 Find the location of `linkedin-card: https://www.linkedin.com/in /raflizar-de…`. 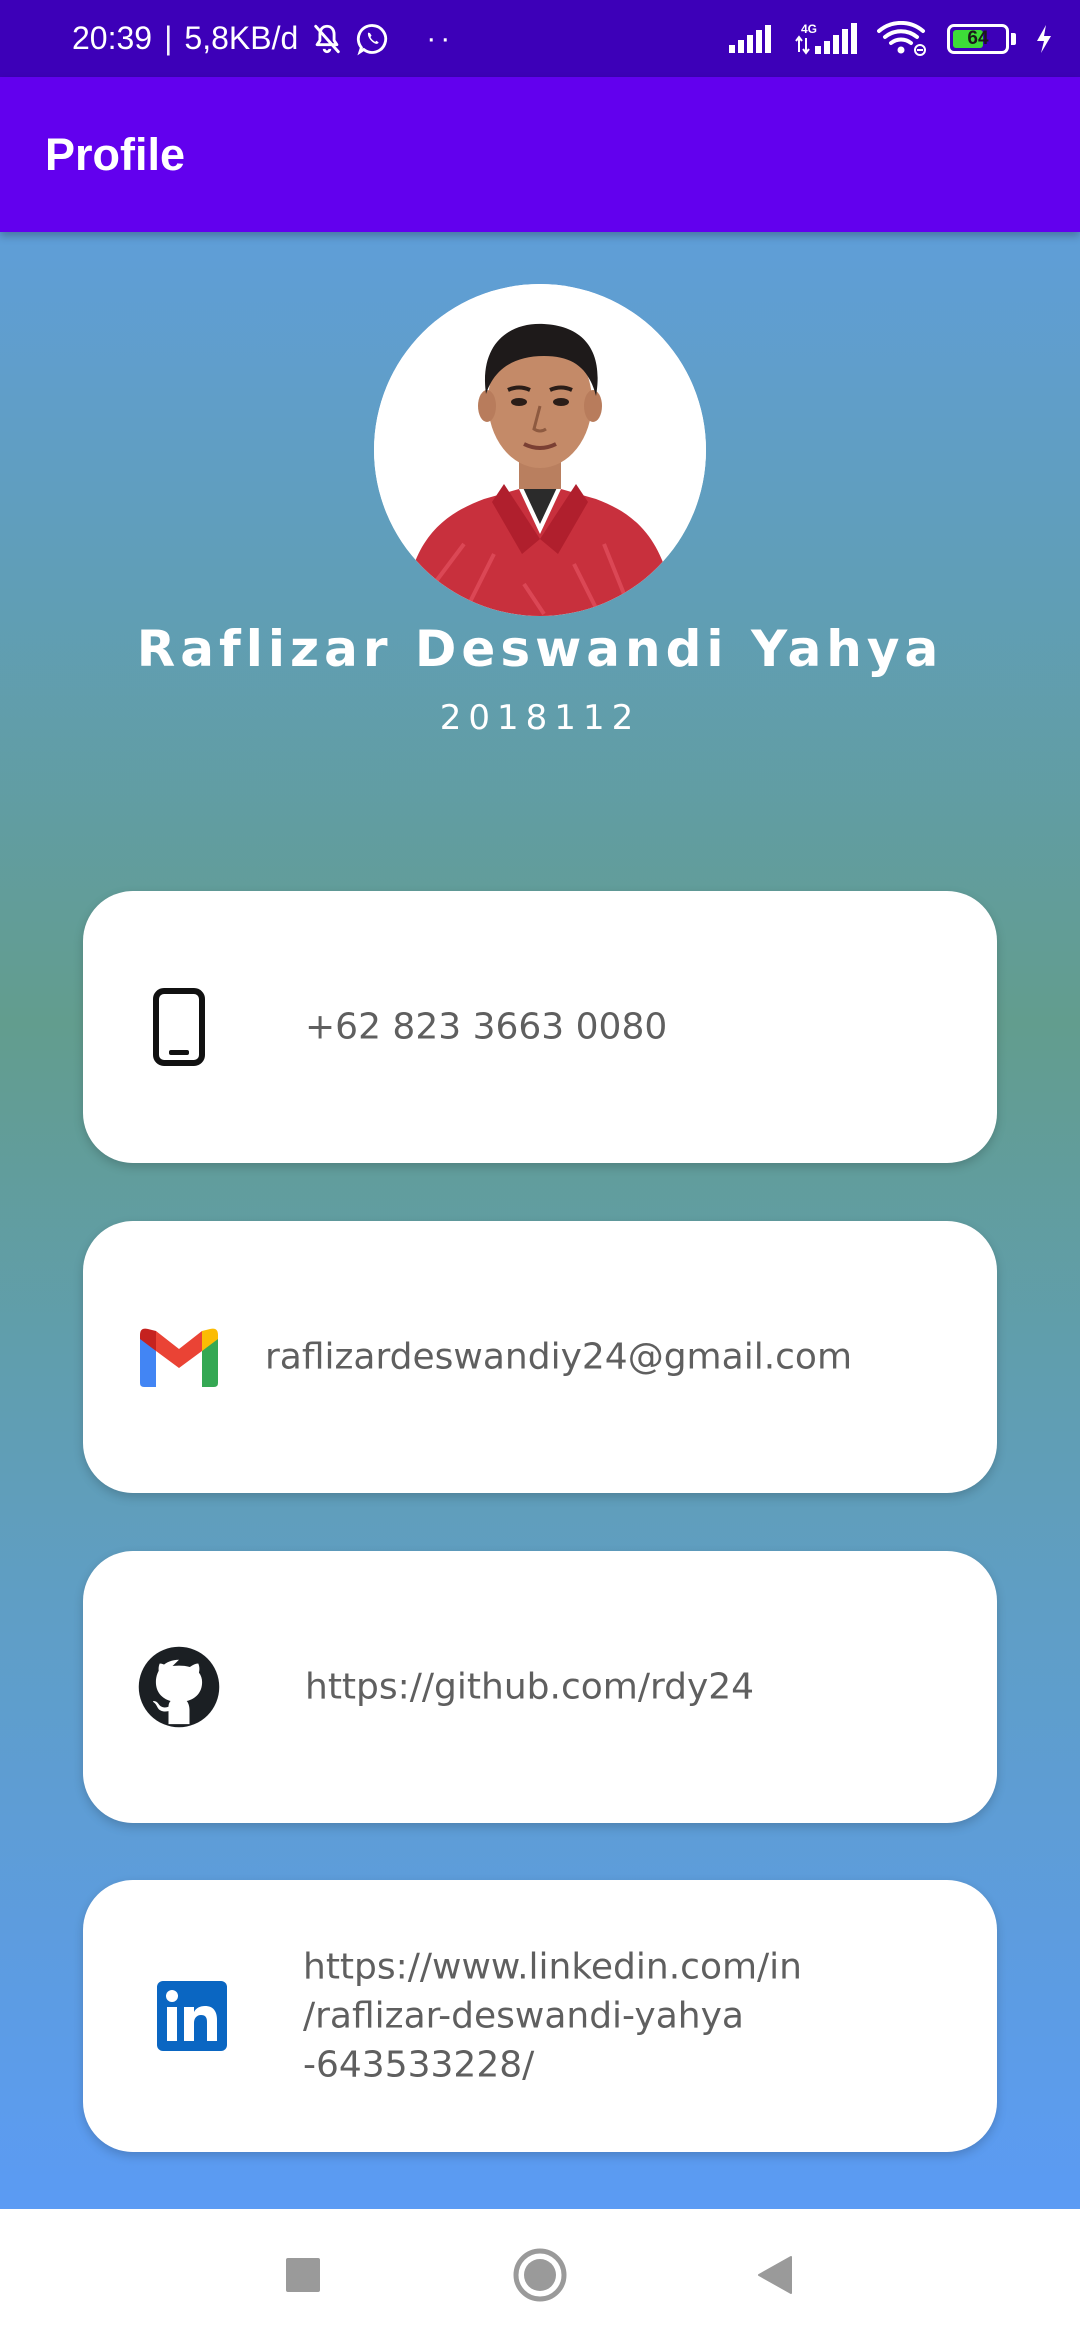

linkedin-card: https://www.linkedin.com/in /raflizar-de… is located at coordinates (540, 2016).